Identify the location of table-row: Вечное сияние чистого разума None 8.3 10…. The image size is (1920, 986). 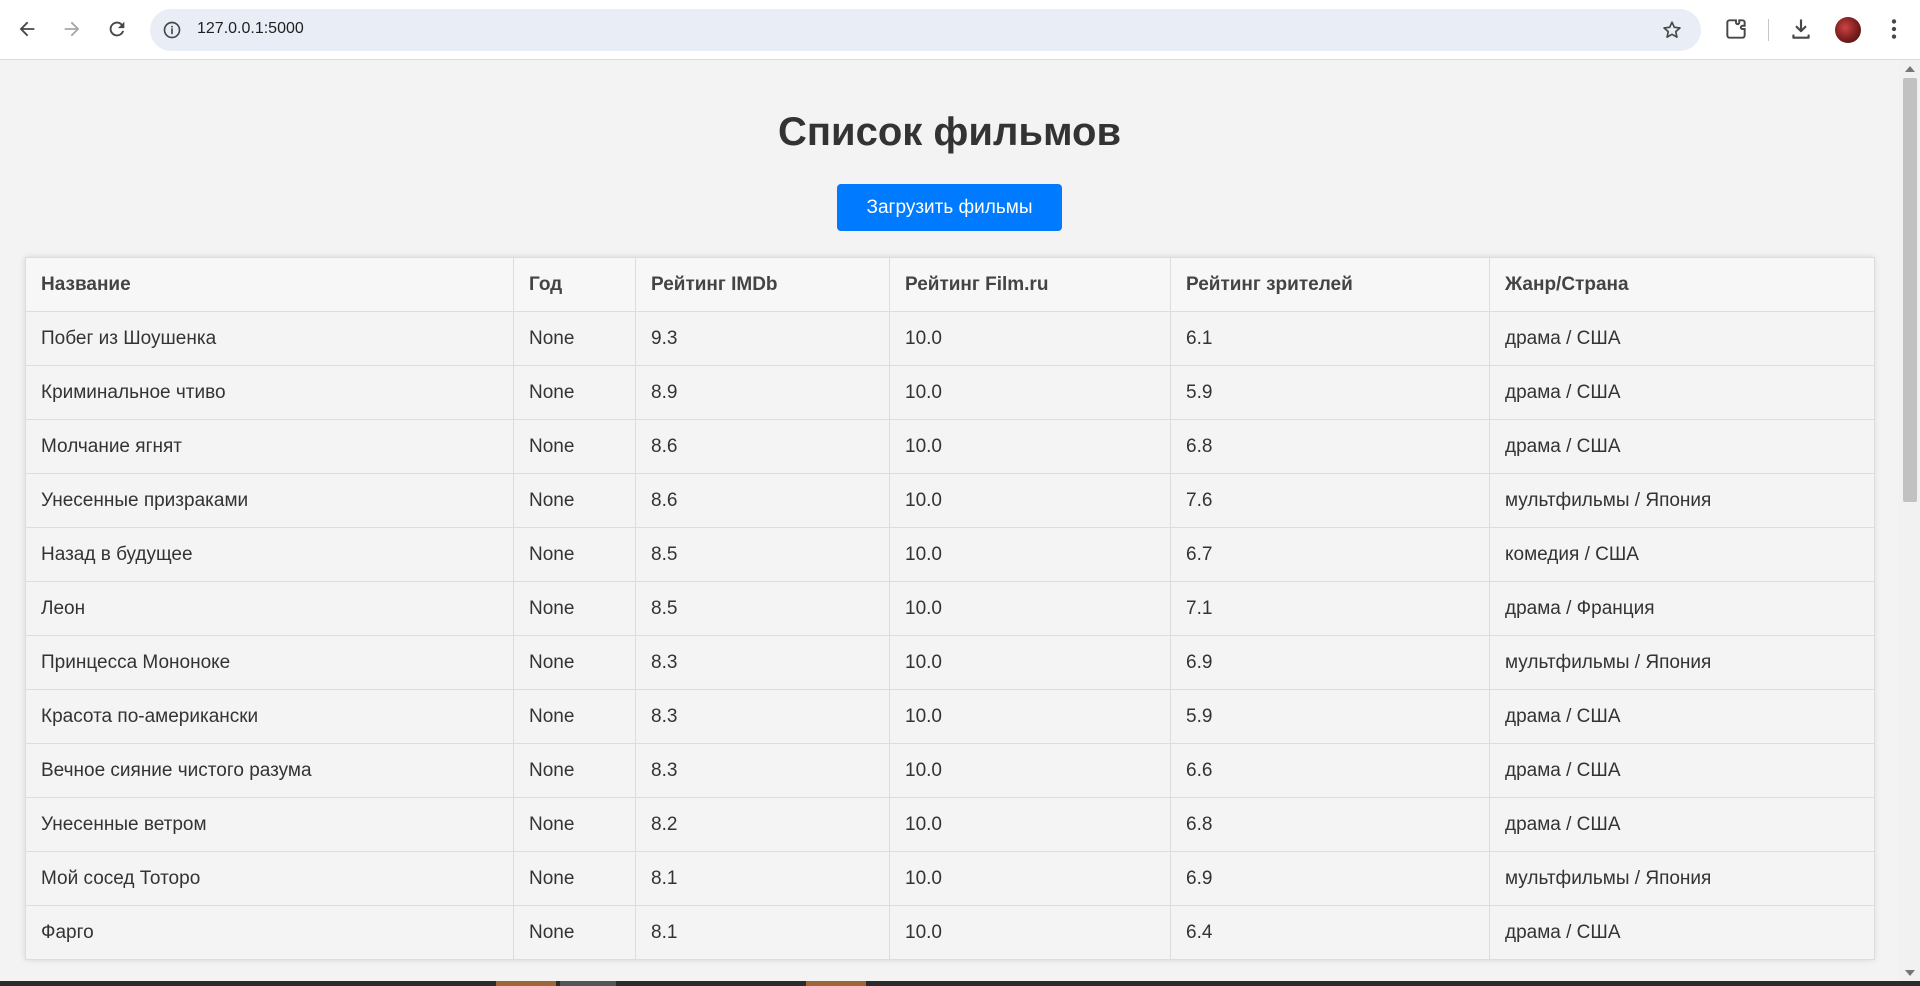
(950, 770).